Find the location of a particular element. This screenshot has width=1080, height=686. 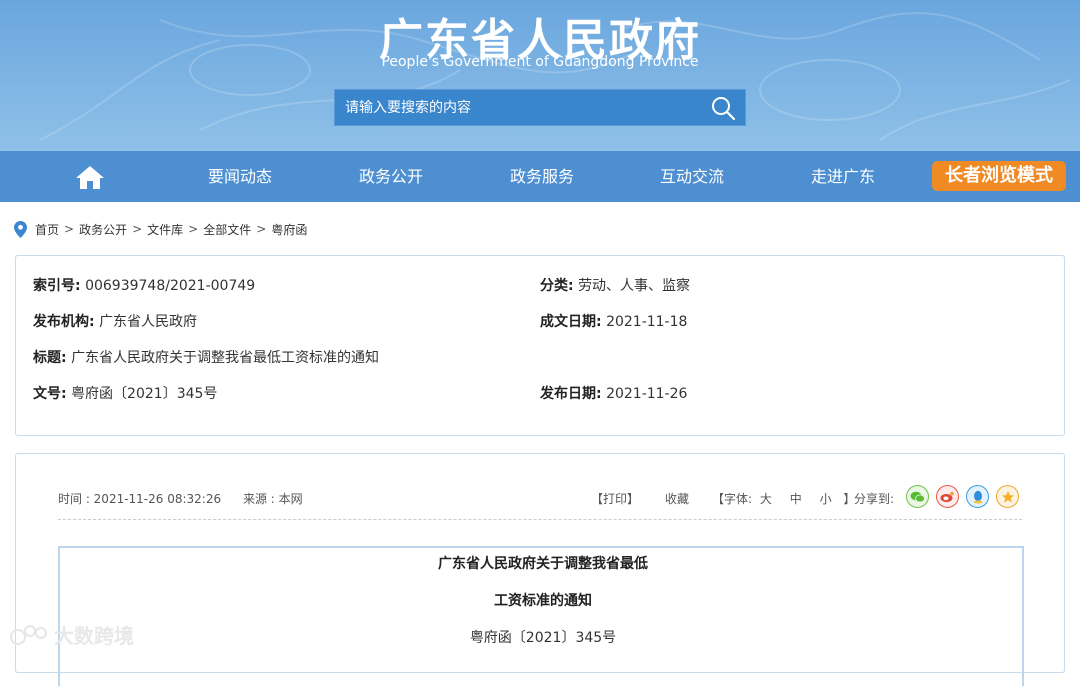

document-title-line1: 广东省人民政府关于调整我省最低 is located at coordinates (543, 564).